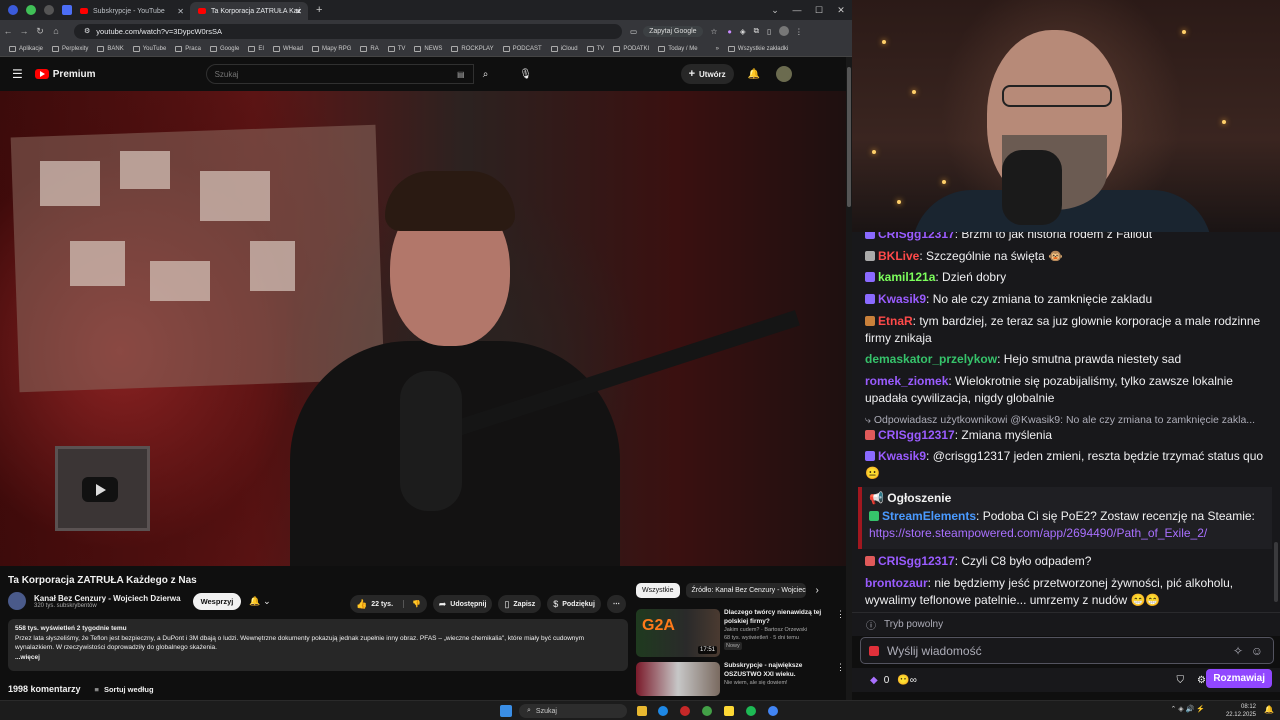 Image resolution: width=1280 pixels, height=720 pixels. I want to click on profile-avatar, so click(784, 31).